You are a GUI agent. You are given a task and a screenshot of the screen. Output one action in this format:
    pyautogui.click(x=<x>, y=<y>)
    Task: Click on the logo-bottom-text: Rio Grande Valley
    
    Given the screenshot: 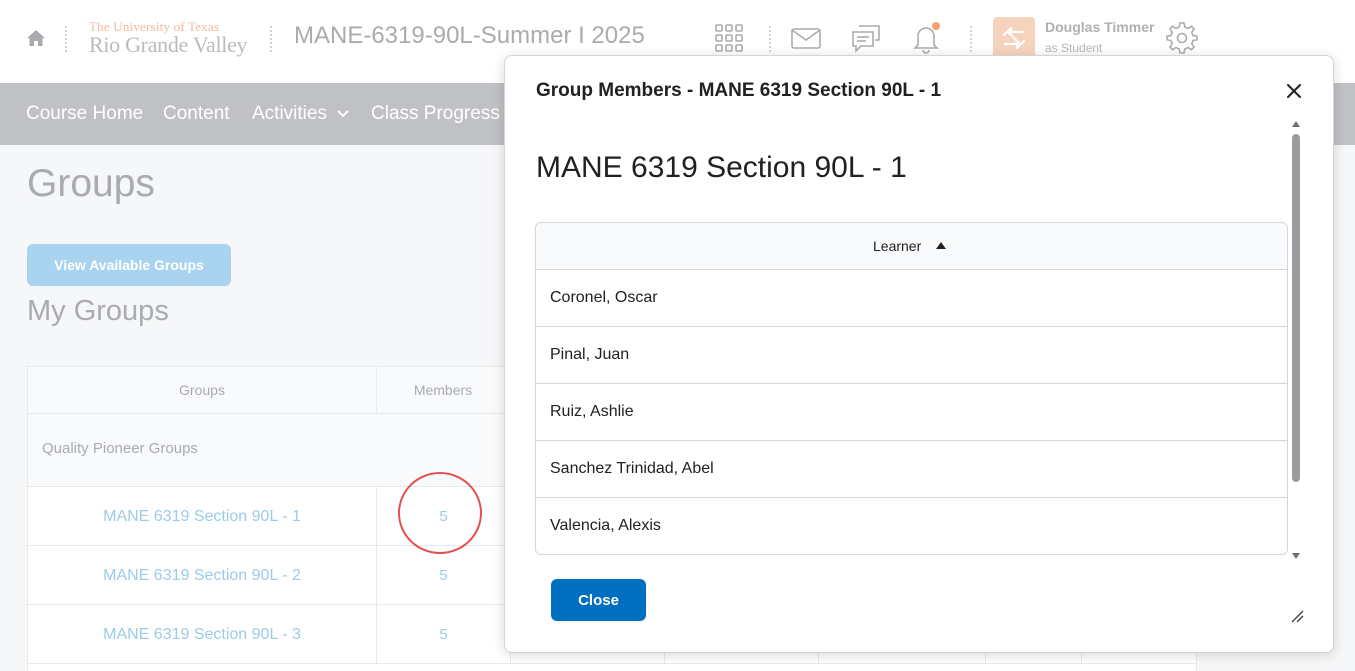 What is the action you would take?
    pyautogui.click(x=168, y=44)
    